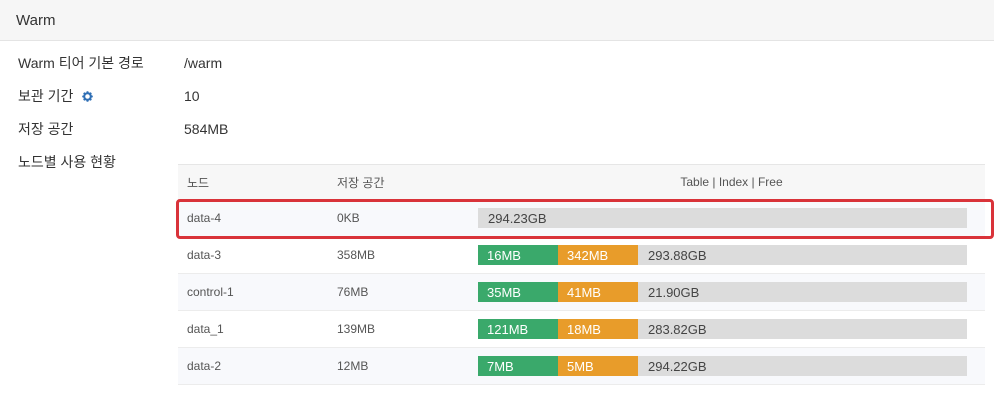 The height and width of the screenshot is (409, 994). I want to click on usage-bar: 121MB 18MB 283.82GB, so click(722, 329).